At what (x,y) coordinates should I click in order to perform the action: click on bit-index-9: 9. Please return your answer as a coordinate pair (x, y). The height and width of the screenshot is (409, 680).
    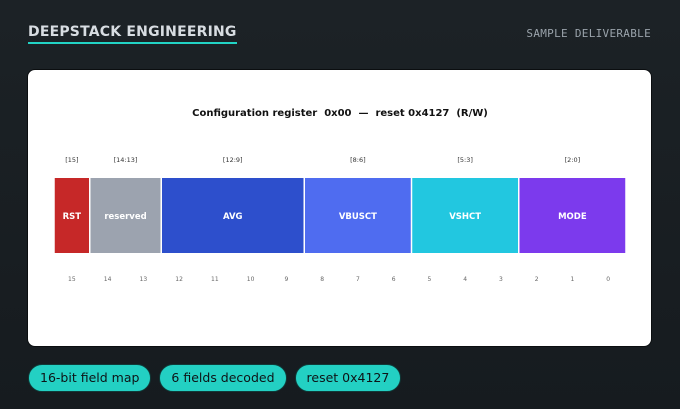
    Looking at the image, I should click on (286, 279).